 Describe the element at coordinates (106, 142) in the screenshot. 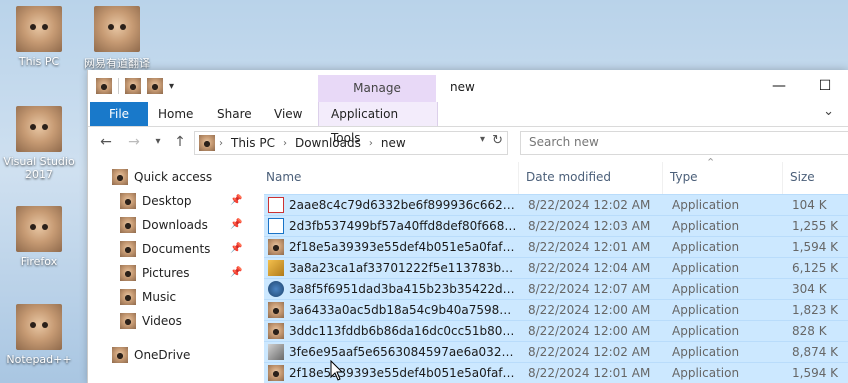

I see `back-button: ←` at that location.